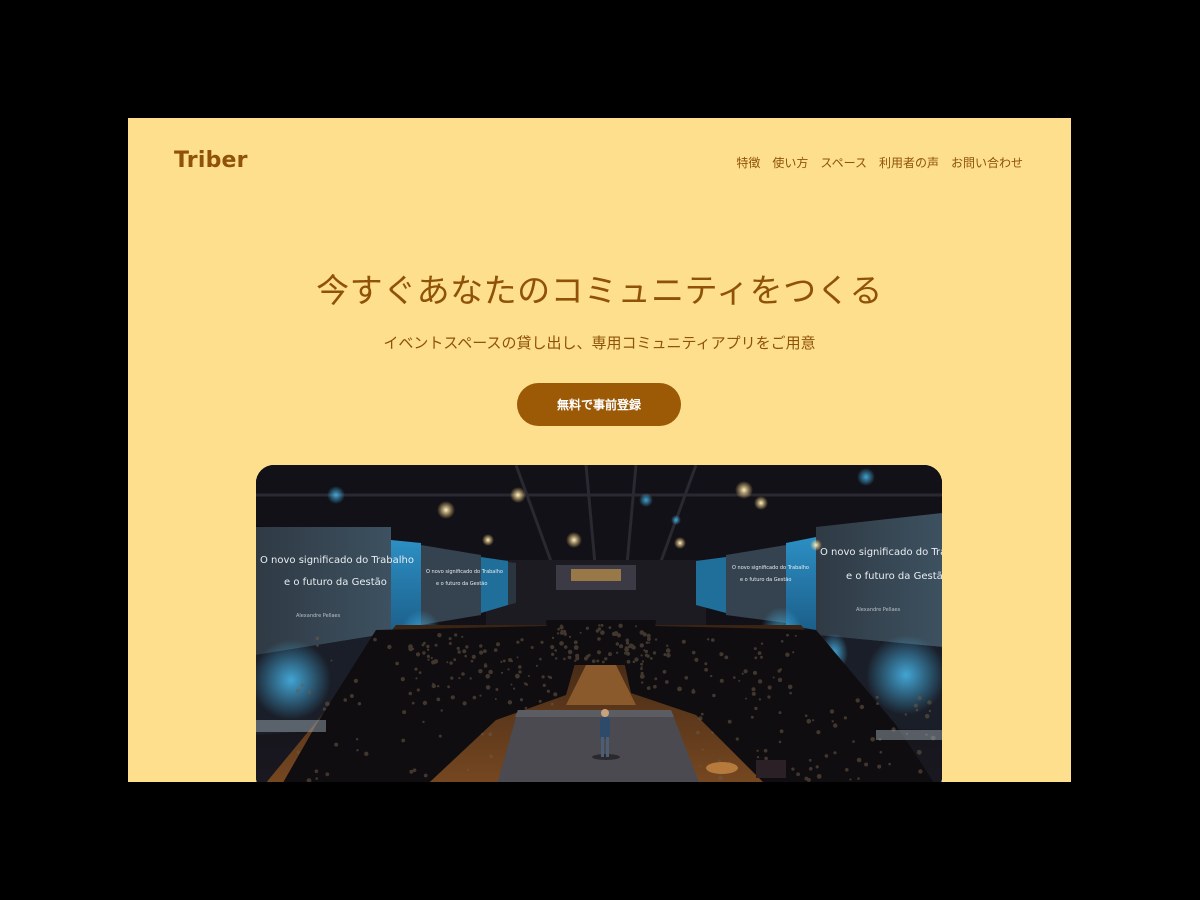 This screenshot has height=900, width=1200. Describe the element at coordinates (599, 343) in the screenshot. I see `hero-subtitle: イベントスペースの貸し出し、専用コミュニティアプリをご用意` at that location.